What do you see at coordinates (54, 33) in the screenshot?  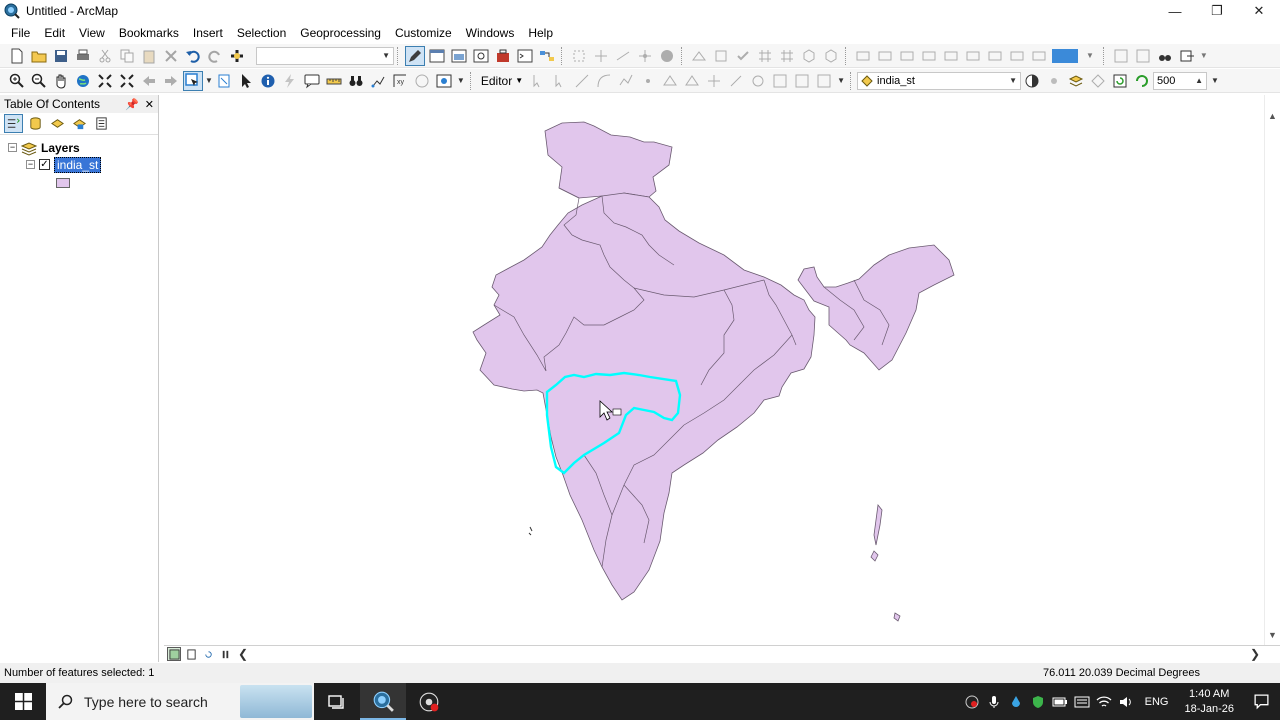 I see `menu-edit: Edit` at bounding box center [54, 33].